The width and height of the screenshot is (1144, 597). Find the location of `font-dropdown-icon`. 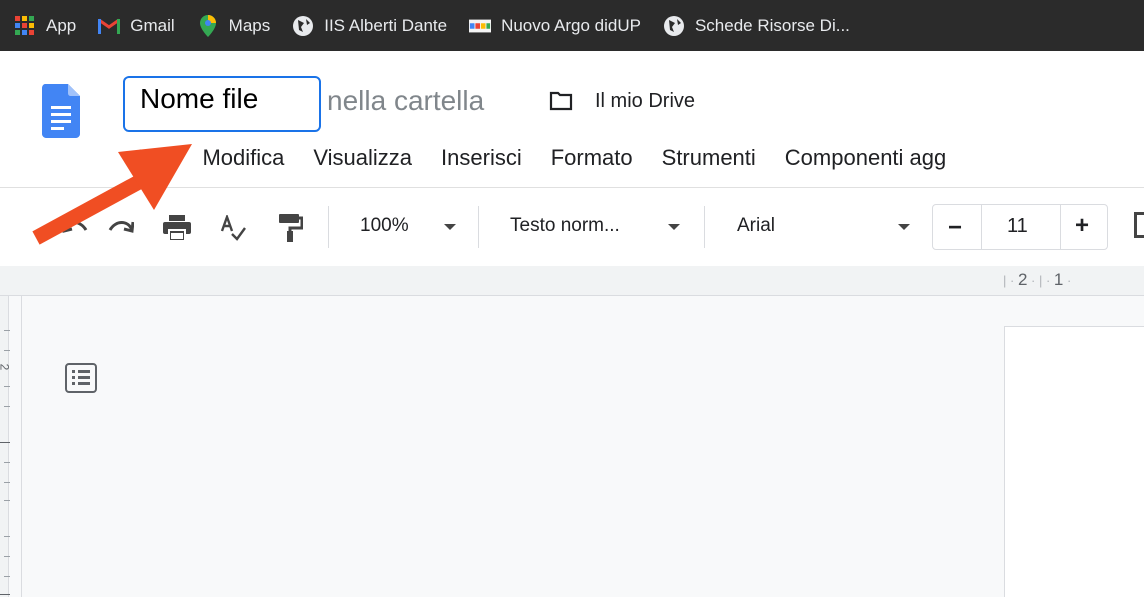

font-dropdown-icon is located at coordinates (904, 227).